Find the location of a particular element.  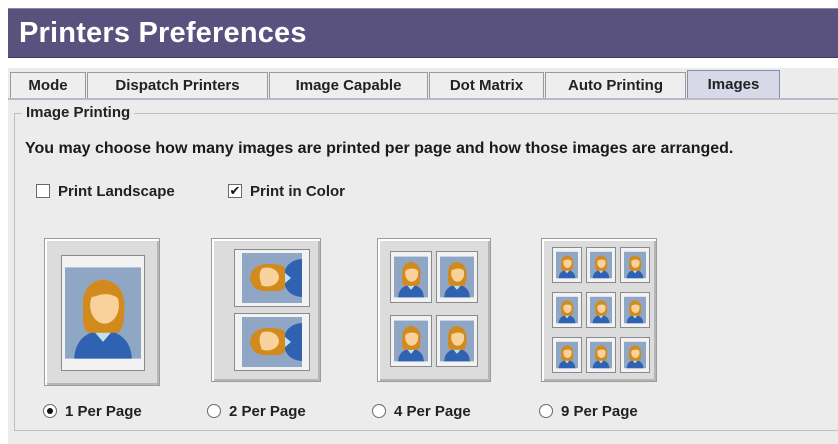

radio-2-per-page-label: 2 Per Page is located at coordinates (267, 411).